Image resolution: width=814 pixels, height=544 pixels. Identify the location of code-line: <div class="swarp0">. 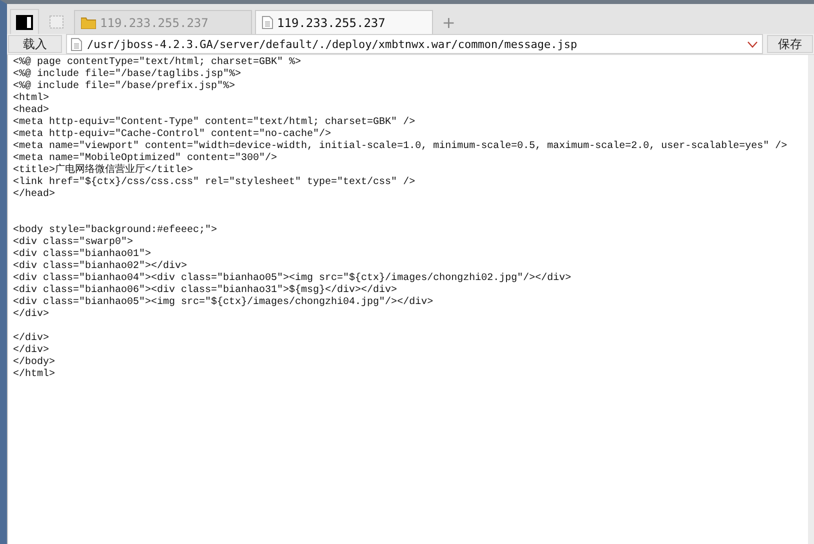
(73, 242).